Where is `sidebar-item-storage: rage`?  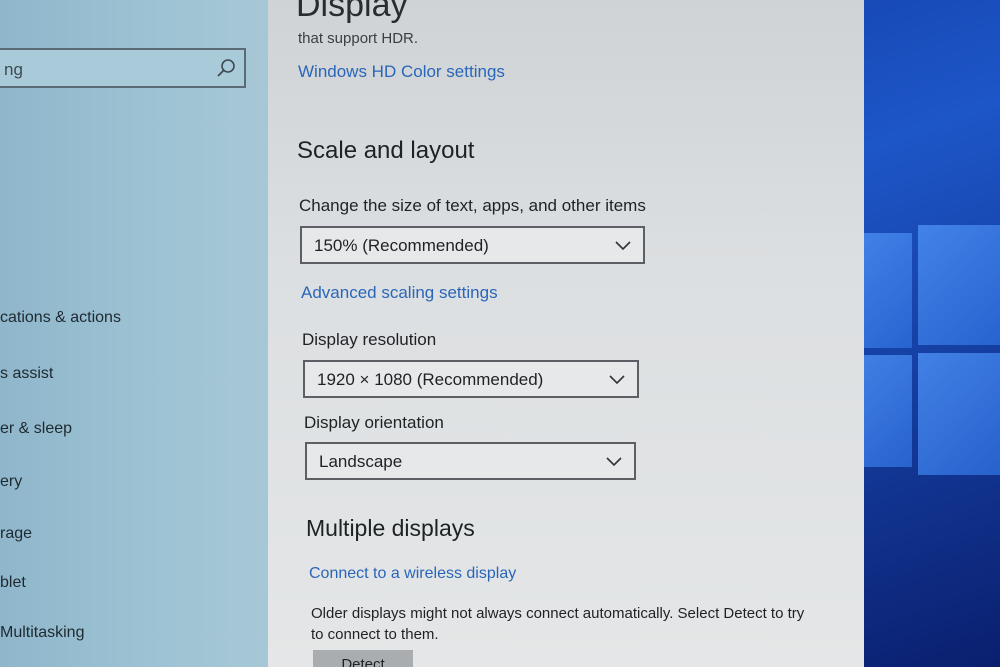 sidebar-item-storage: rage is located at coordinates (16, 534).